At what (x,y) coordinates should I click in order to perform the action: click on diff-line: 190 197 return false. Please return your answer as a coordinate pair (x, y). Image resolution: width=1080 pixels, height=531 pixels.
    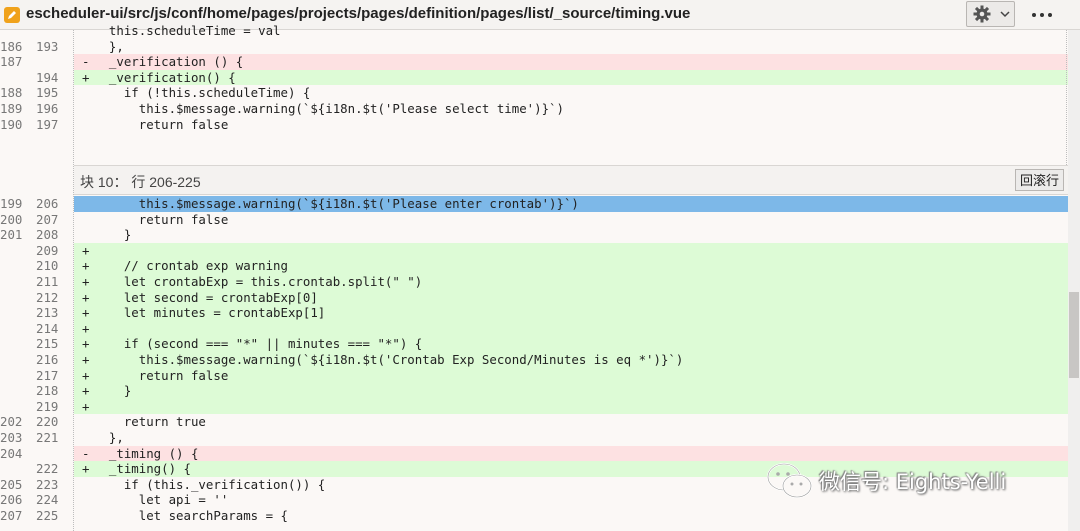
    Looking at the image, I should click on (534, 125).